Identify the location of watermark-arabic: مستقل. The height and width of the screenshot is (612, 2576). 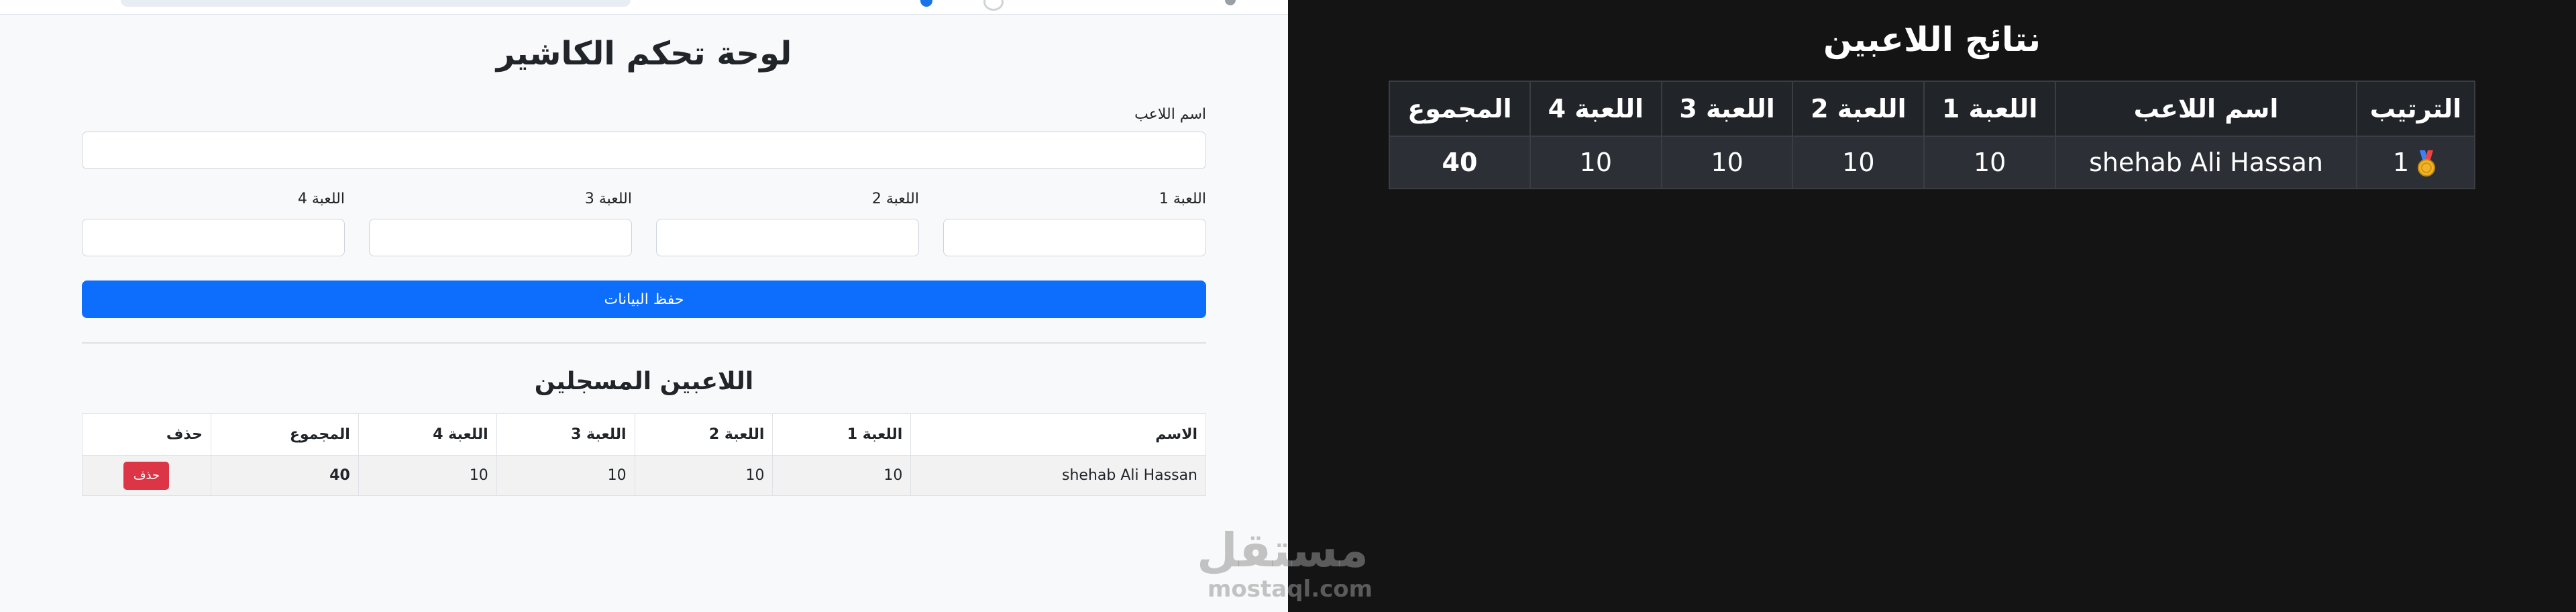
(1282, 550).